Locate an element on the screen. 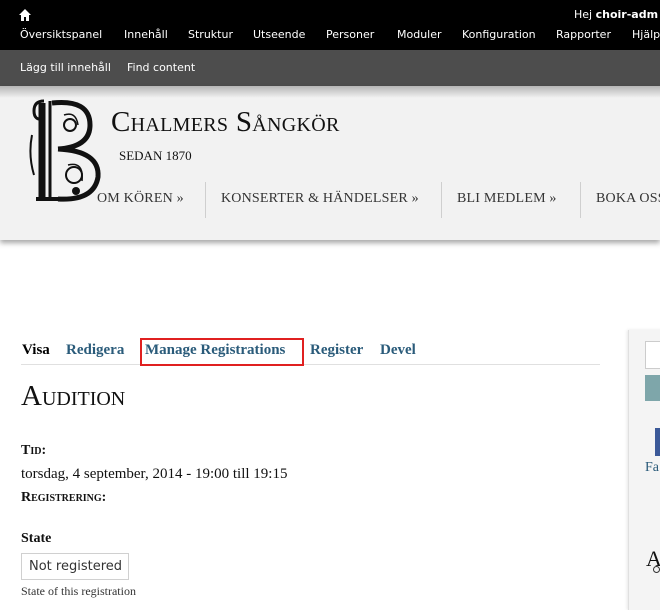 The width and height of the screenshot is (660, 610). facebook-icon is located at coordinates (657, 442).